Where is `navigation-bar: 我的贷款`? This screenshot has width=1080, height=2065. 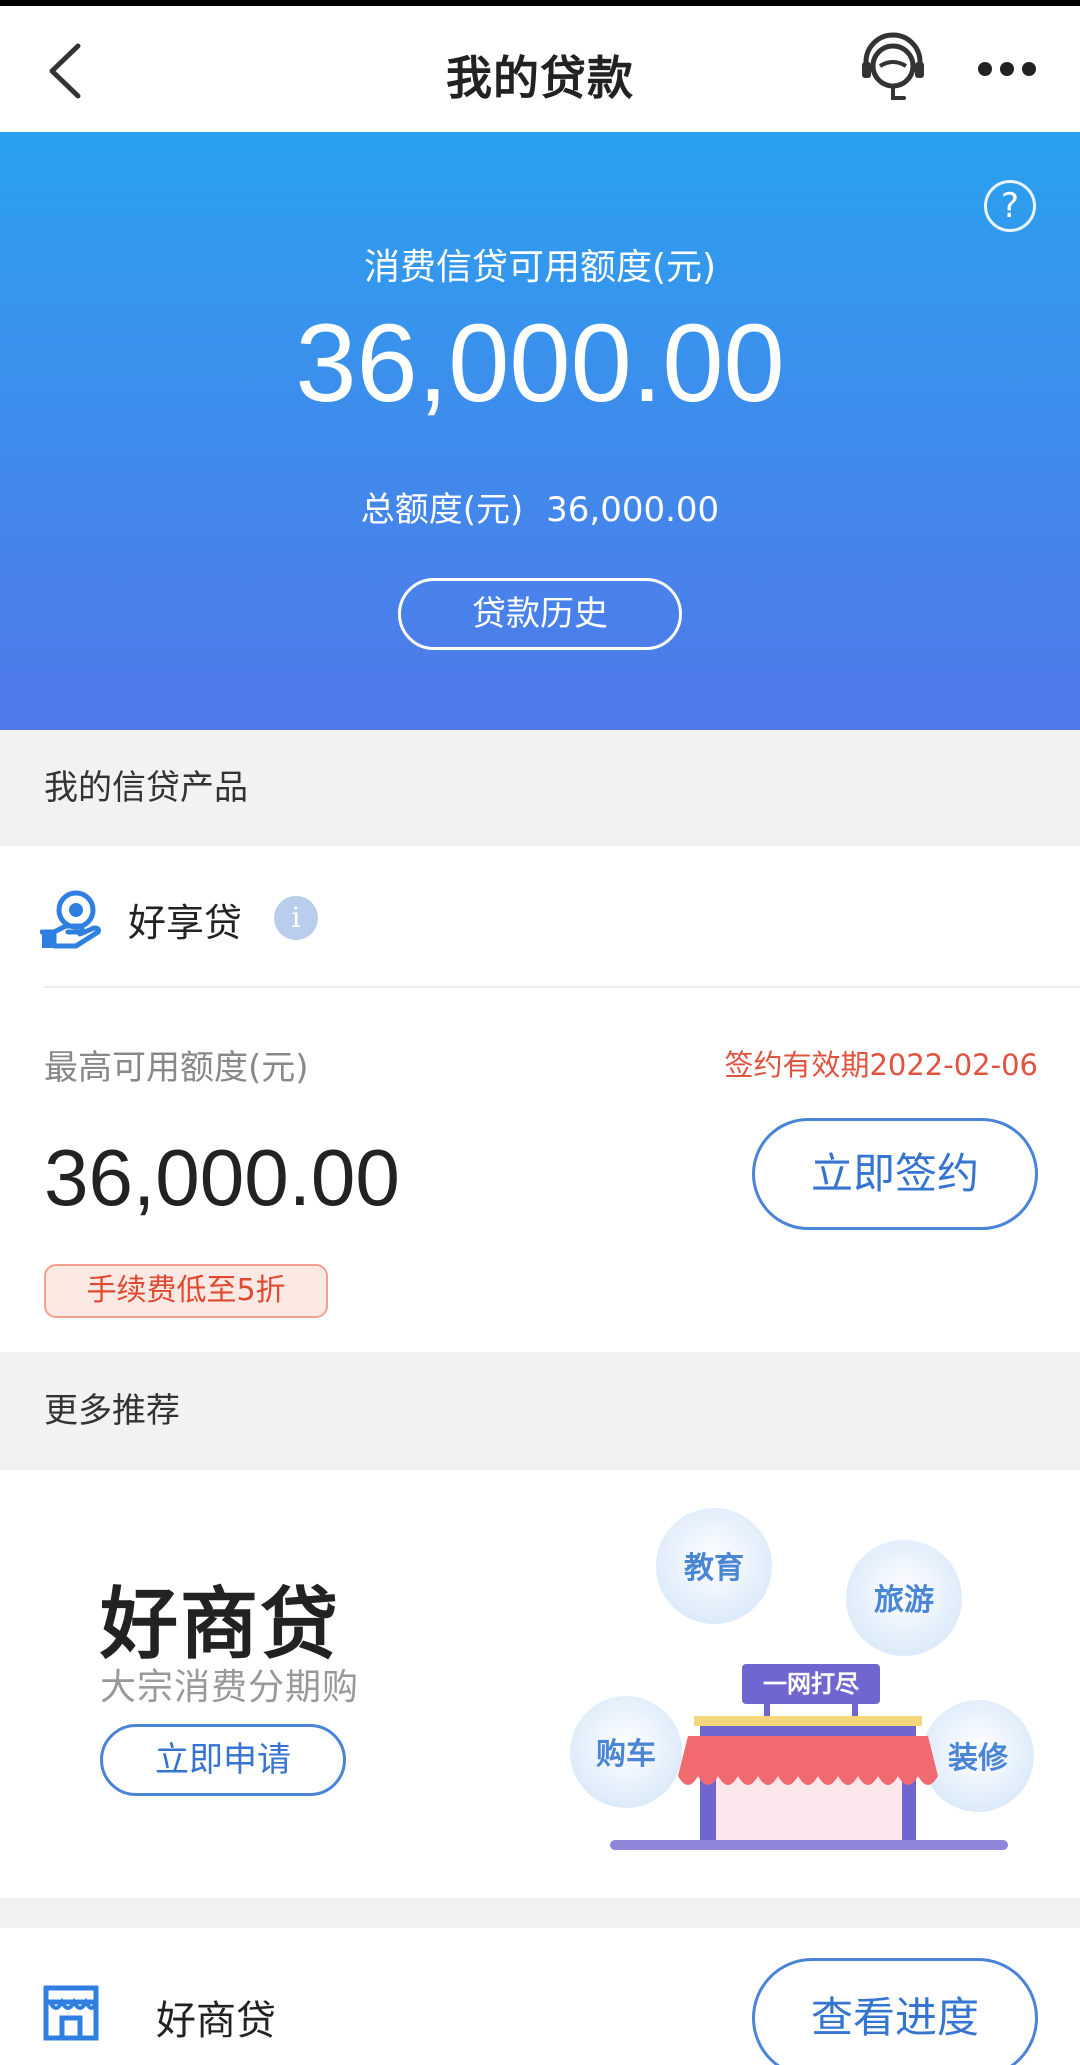 navigation-bar: 我的贷款 is located at coordinates (540, 69).